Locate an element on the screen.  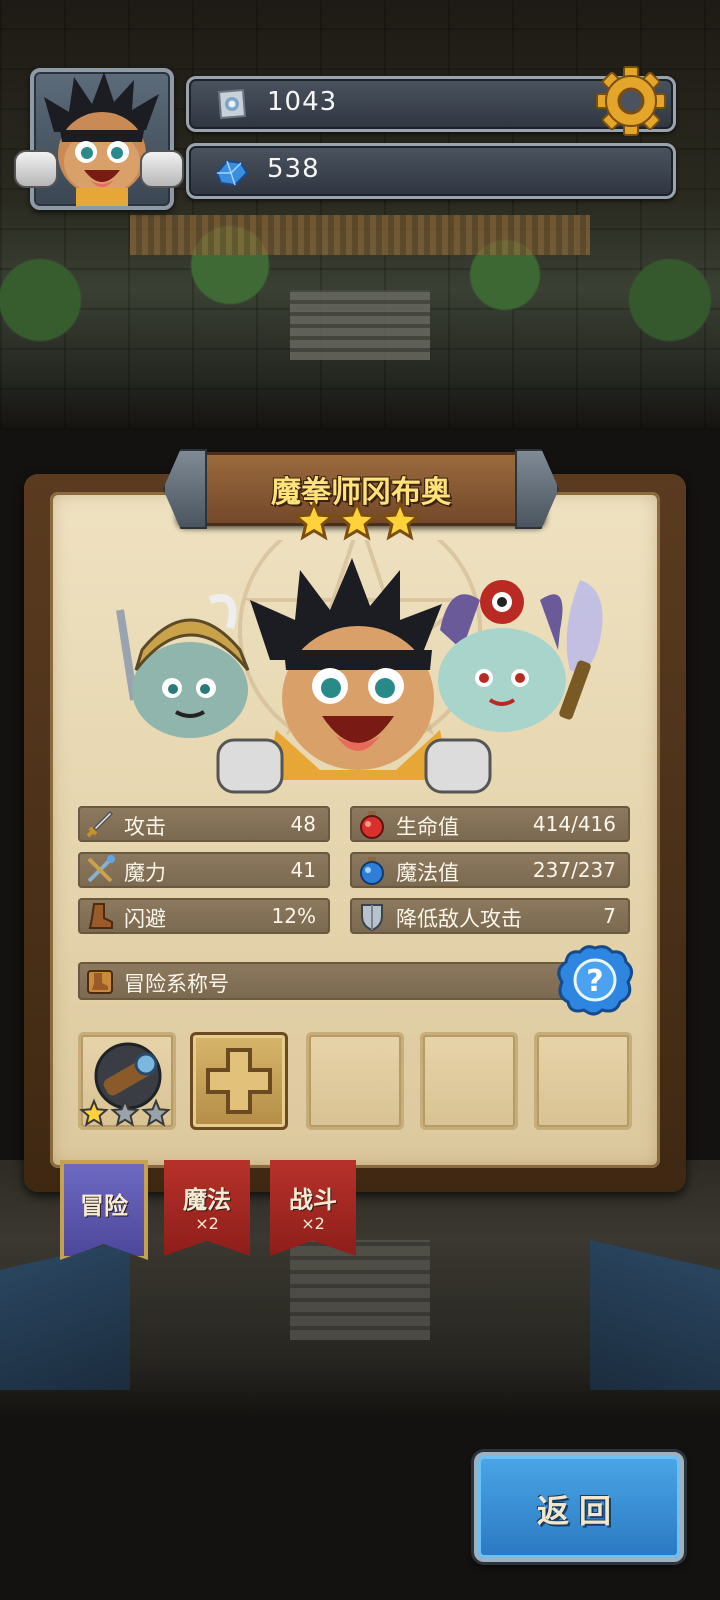
help-icon: ? is located at coordinates (595, 980).